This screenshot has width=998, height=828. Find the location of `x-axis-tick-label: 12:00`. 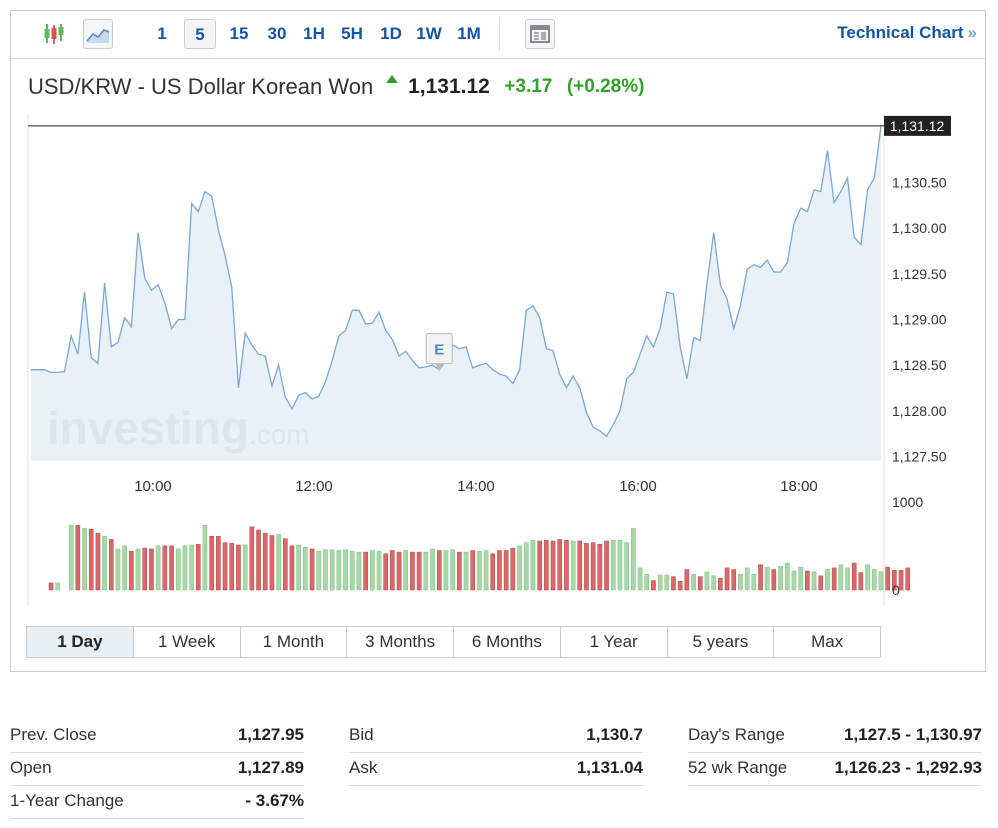

x-axis-tick-label: 12:00 is located at coordinates (314, 486).